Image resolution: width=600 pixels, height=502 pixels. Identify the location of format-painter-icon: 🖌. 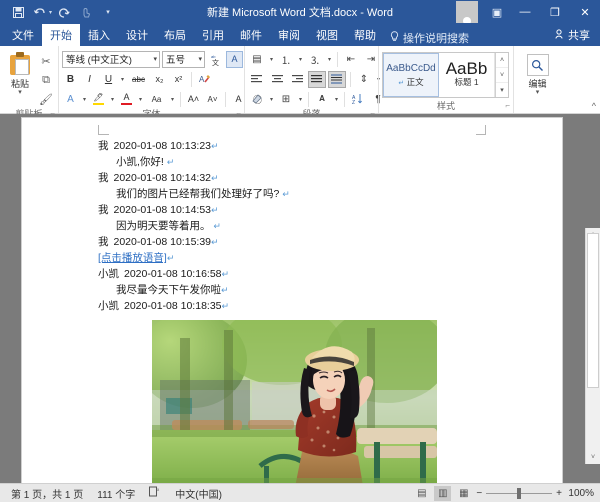
(46, 99).